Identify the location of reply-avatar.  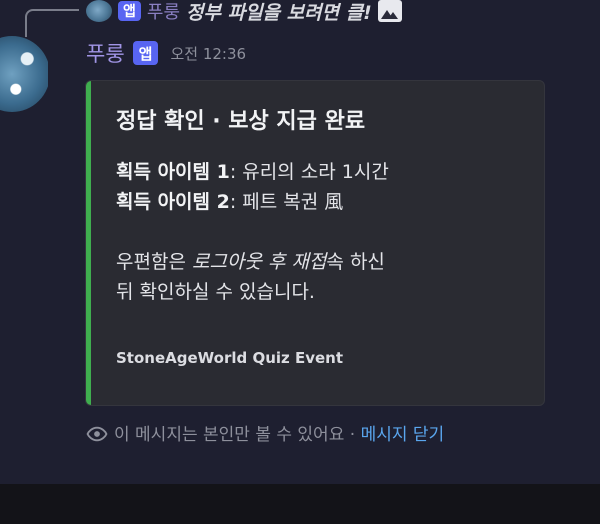
(99, 11).